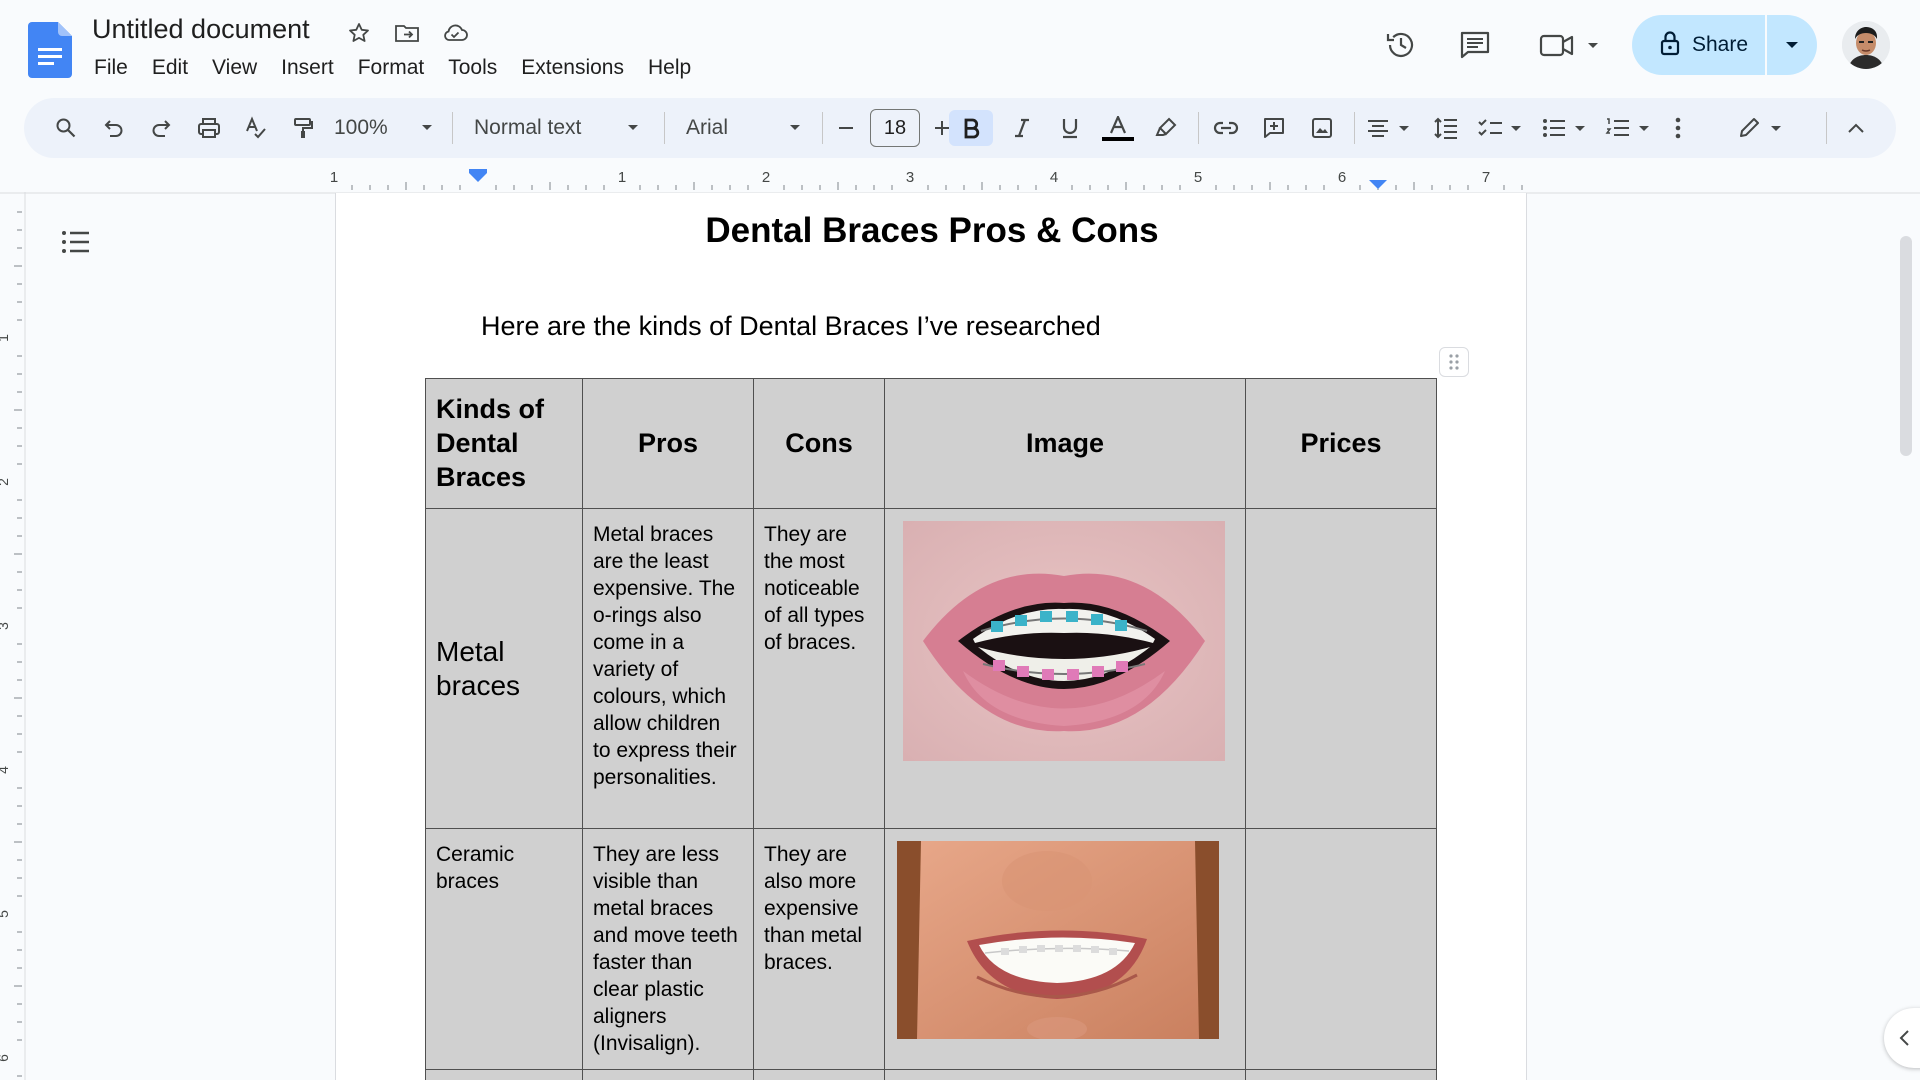 The image size is (1920, 1080). Describe the element at coordinates (707, 127) in the screenshot. I see `font-value: Arial` at that location.